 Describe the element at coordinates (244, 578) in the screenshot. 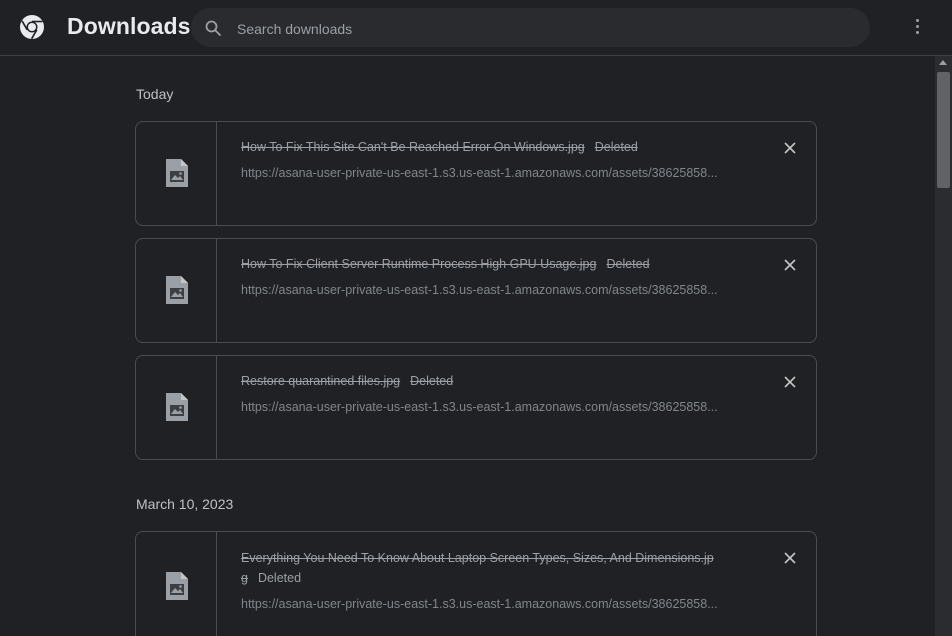

I see `file-name-text: g` at that location.